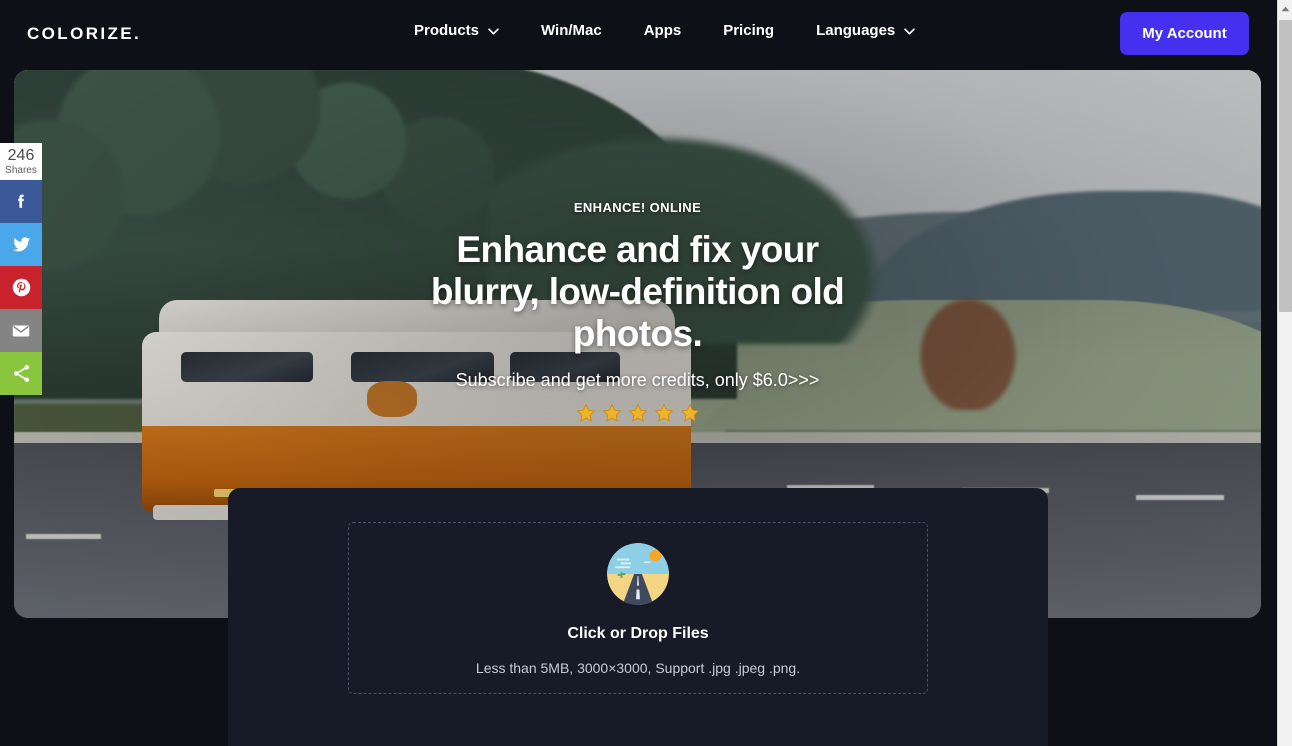 This screenshot has width=1292, height=746. I want to click on main-navigation: Products Win/Mac Apps Pricing Languages, so click(665, 30).